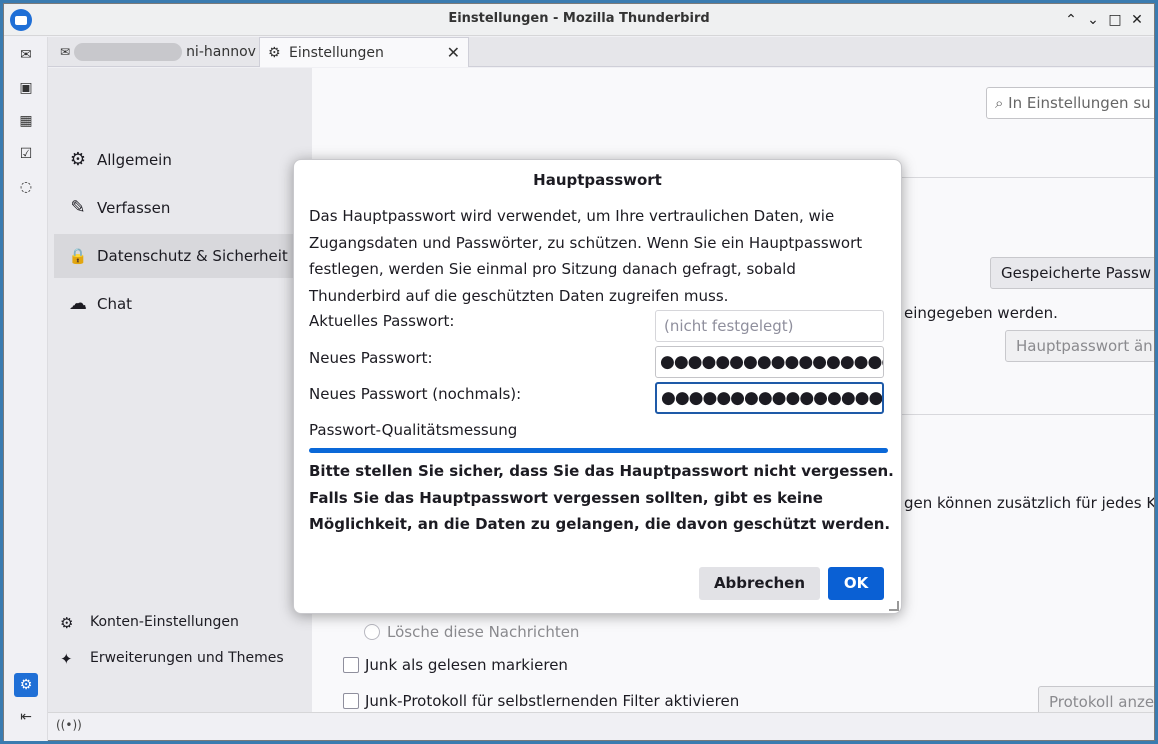  Describe the element at coordinates (1072, 273) in the screenshot. I see `saved-passwords-button: Gespeicherte Passw` at that location.